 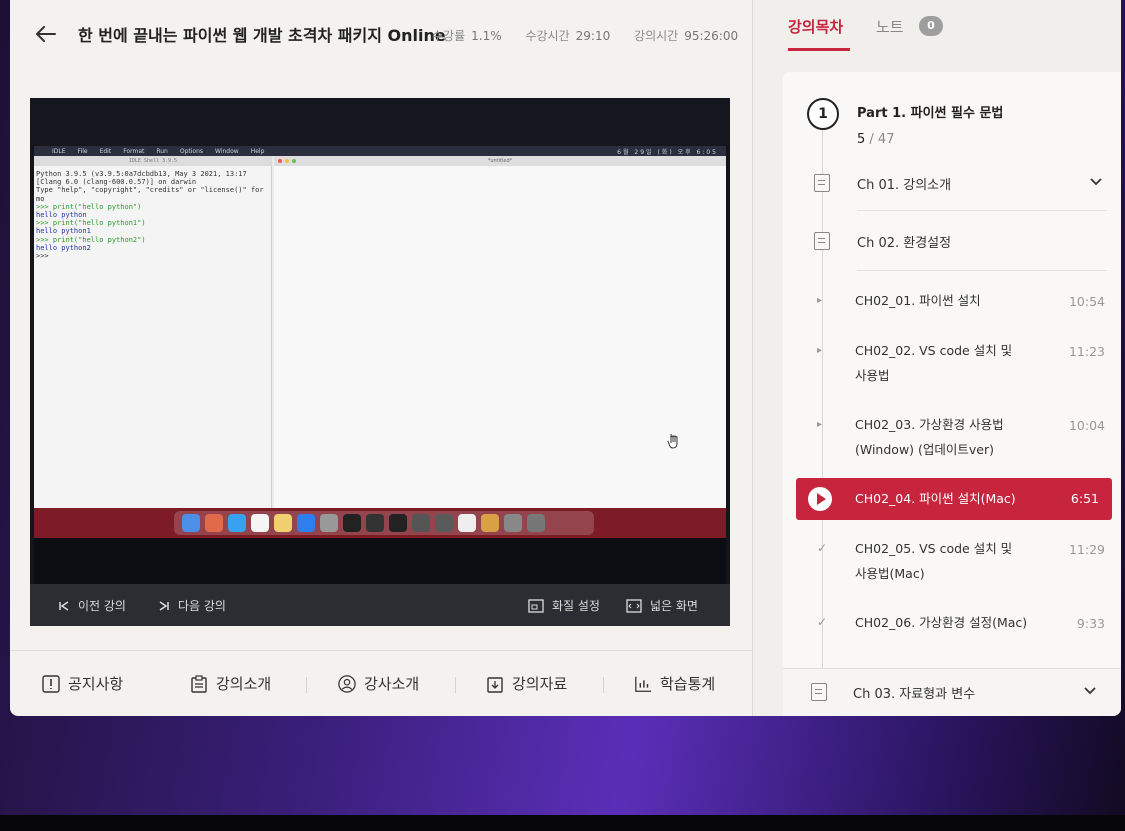 What do you see at coordinates (672, 441) in the screenshot?
I see `mouse-pointer-icon` at bounding box center [672, 441].